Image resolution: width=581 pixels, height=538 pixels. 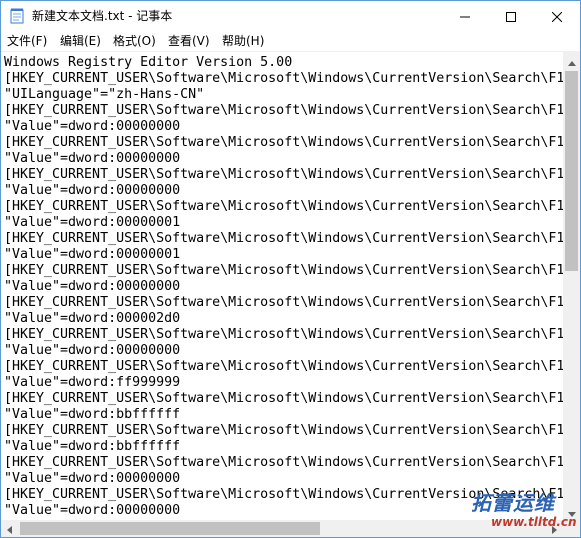 I want to click on minimize-button, so click(x=465, y=16).